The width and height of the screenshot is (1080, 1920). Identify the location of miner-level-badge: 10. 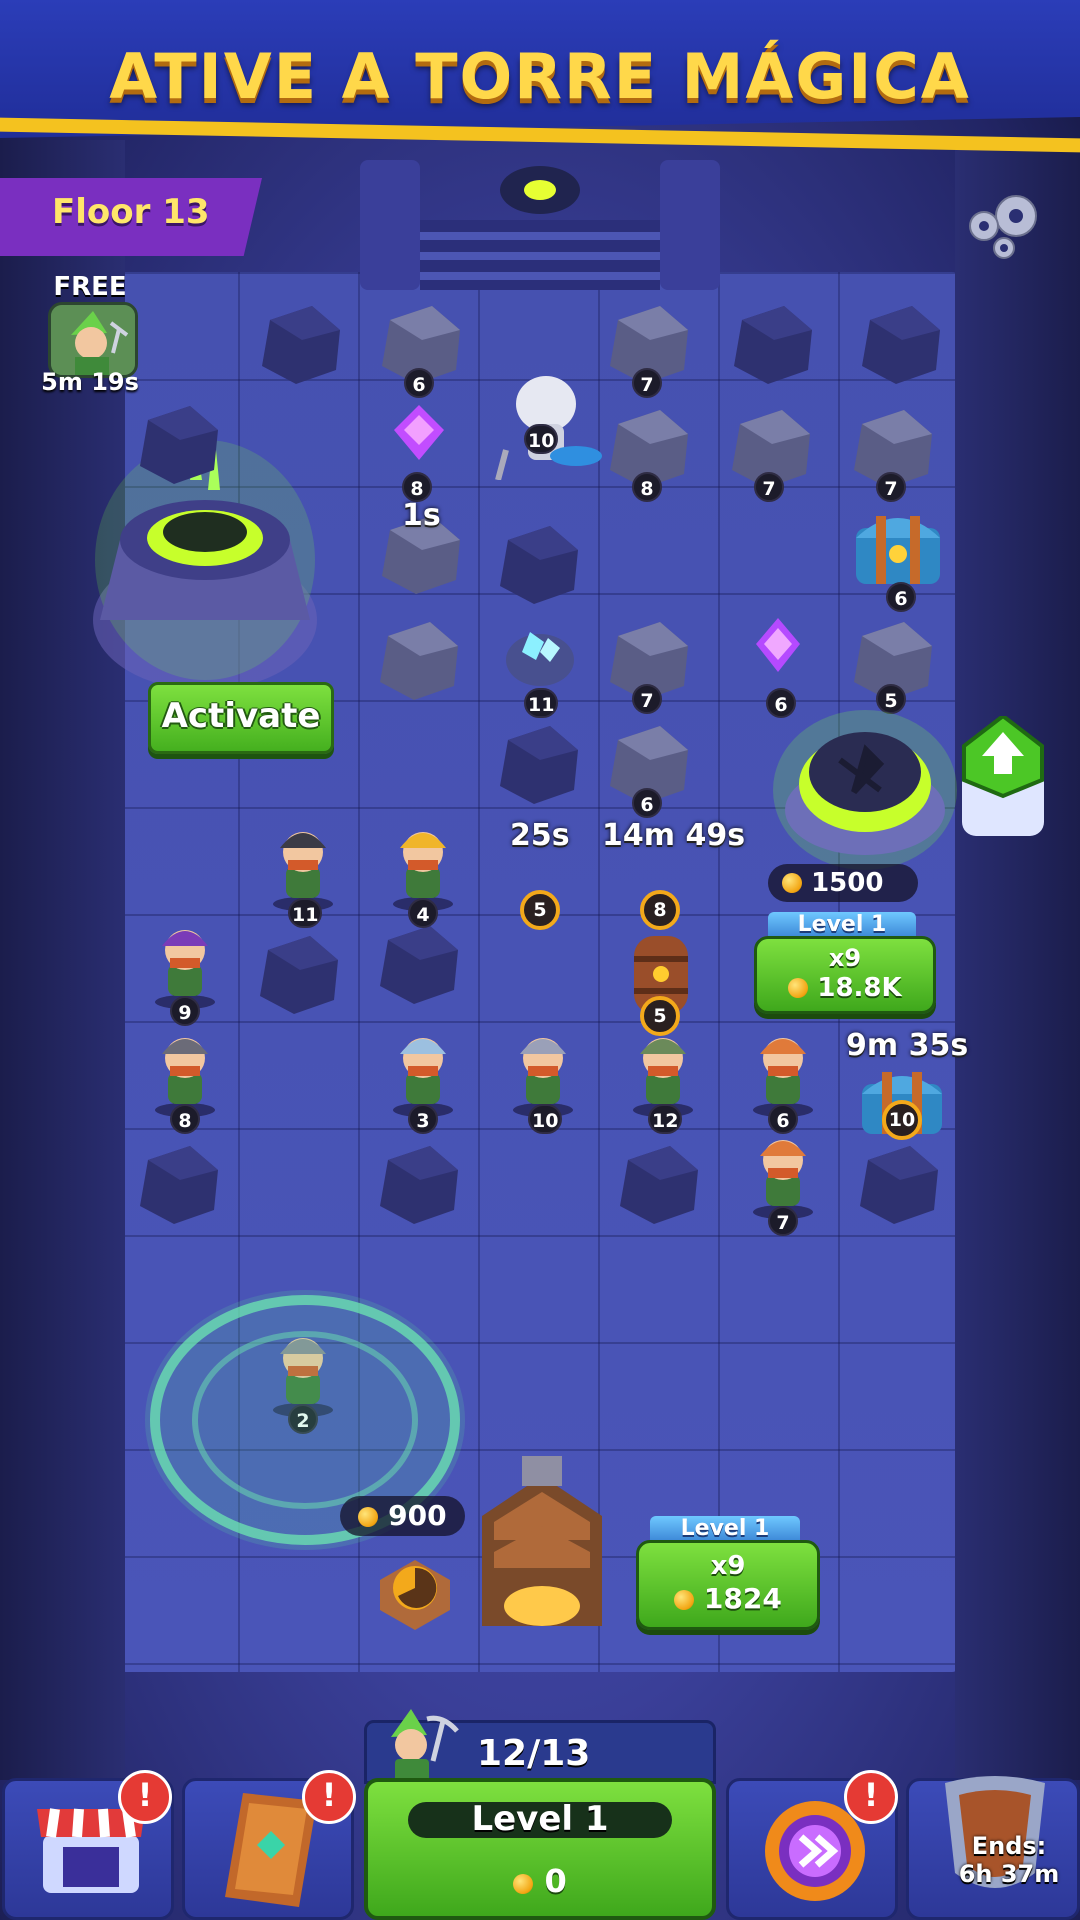
(545, 1119).